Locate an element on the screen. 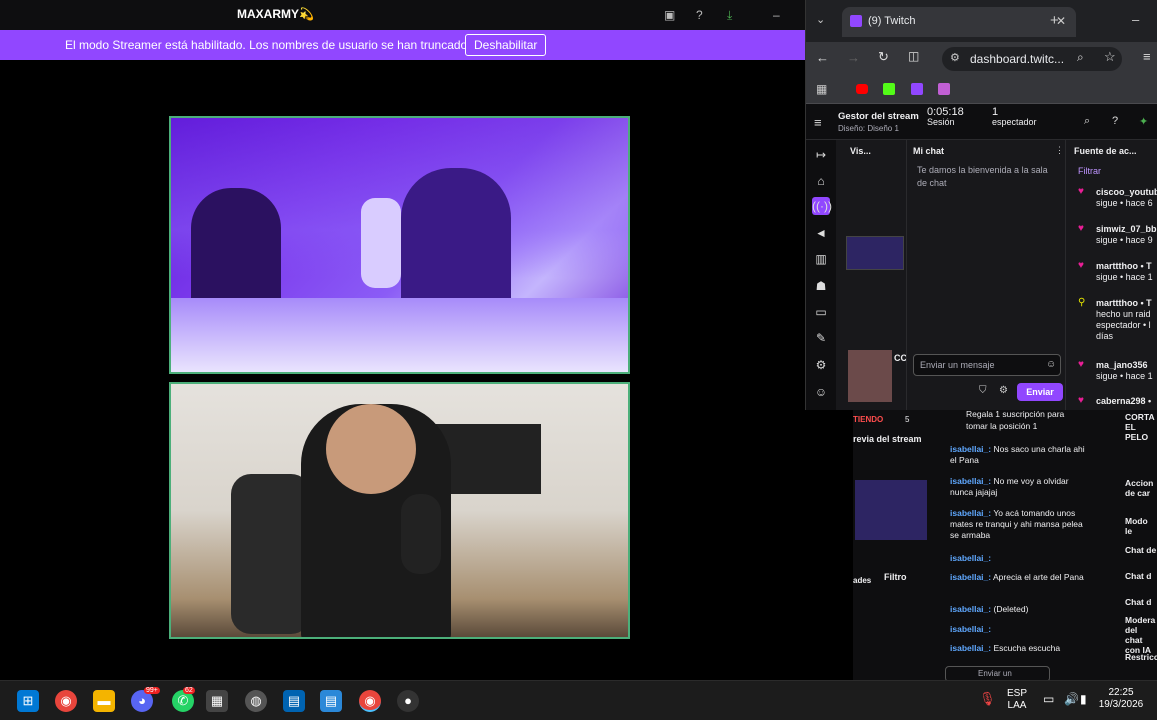 Image resolution: width=1157 pixels, height=720 pixels. browser-navbar: ← → ↻ ◫ ⚙ dashboard.twitc... ⌕ ☆ ≡ is located at coordinates (981, 59).